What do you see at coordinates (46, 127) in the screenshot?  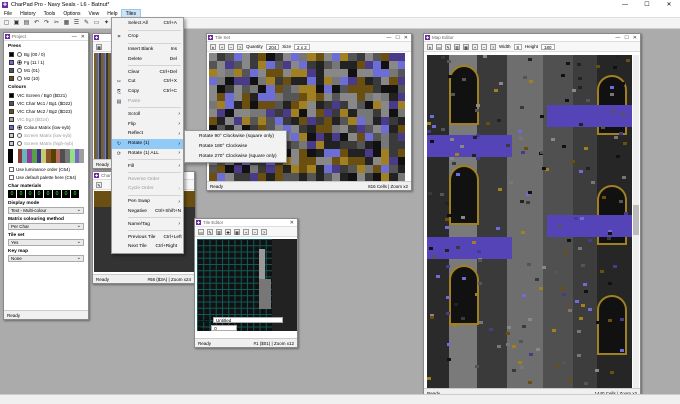 I see `colour-option: Colour Matrix (low-nyb)` at bounding box center [46, 127].